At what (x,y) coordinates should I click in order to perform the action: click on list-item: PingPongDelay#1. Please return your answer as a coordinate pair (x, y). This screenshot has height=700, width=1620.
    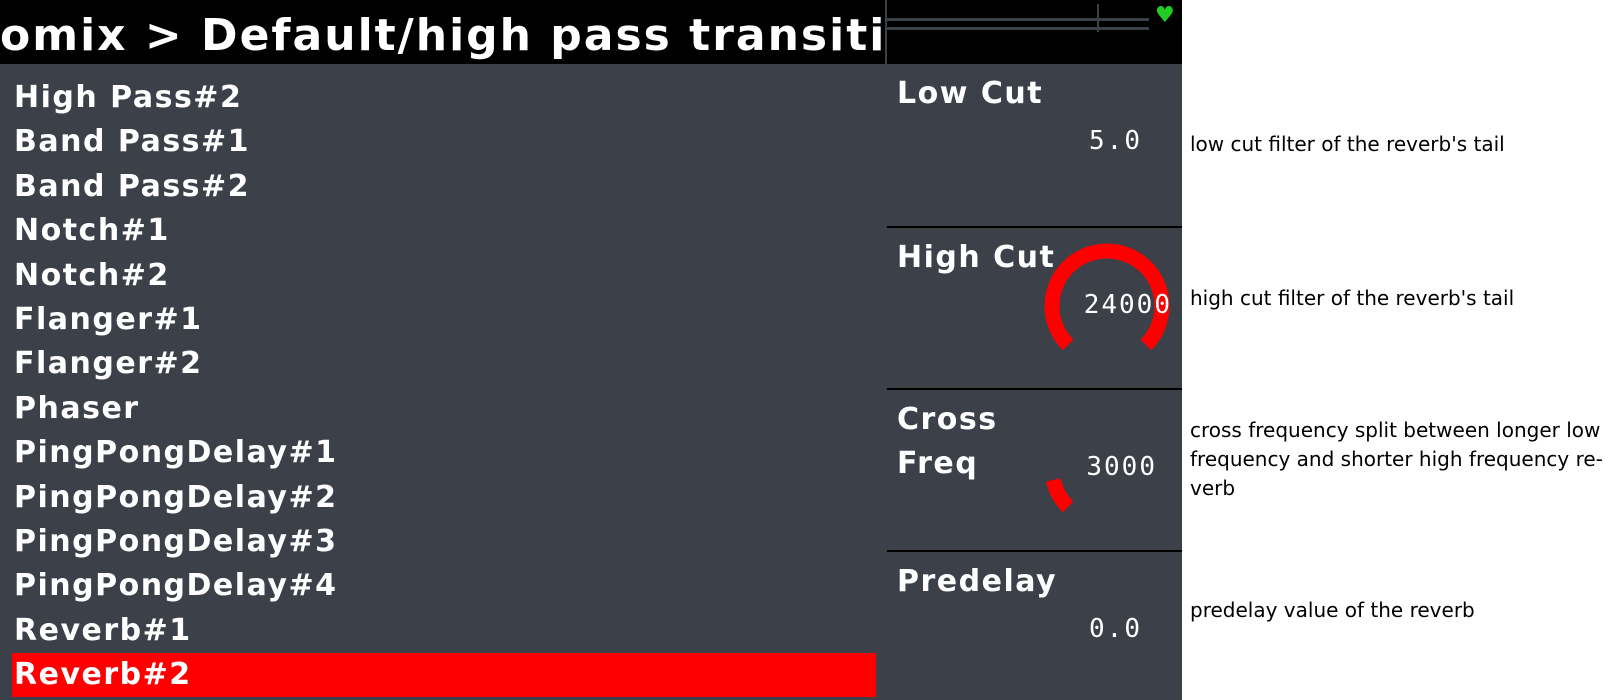
    Looking at the image, I should click on (444, 453).